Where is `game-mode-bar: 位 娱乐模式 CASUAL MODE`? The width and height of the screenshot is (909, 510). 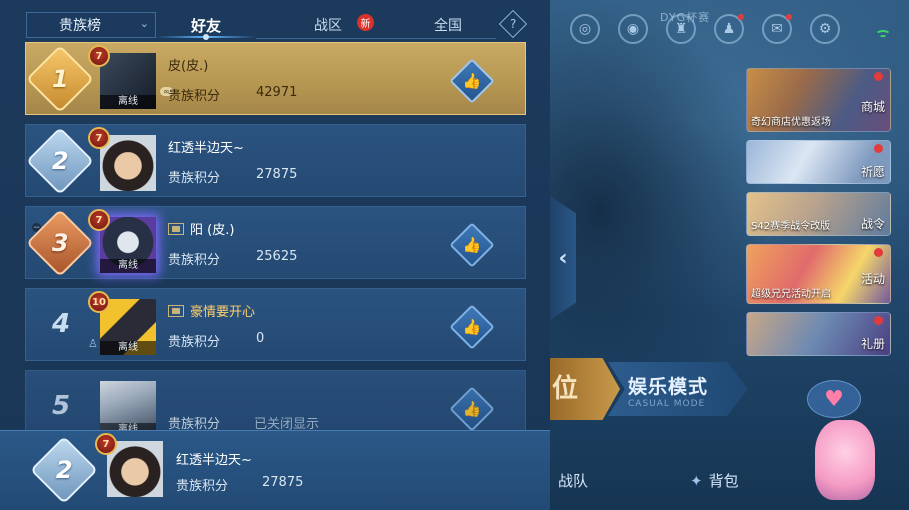
game-mode-bar: 位 娱乐模式 CASUAL MODE is located at coordinates (650, 389).